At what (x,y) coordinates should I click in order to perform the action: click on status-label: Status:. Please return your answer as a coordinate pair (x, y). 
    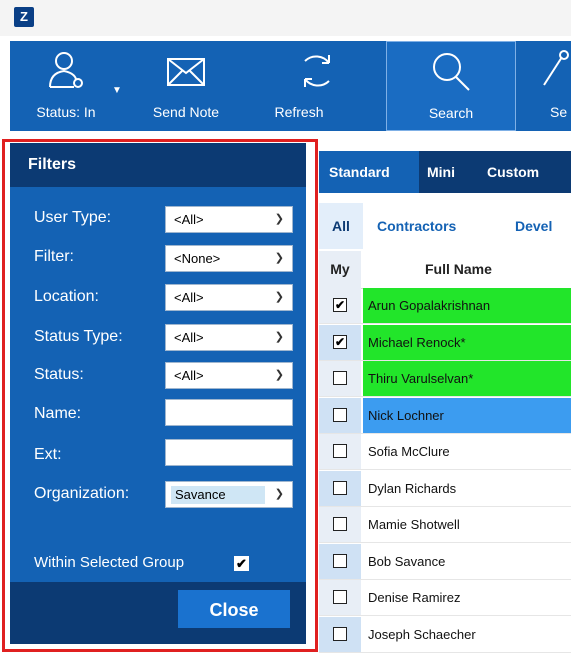
    Looking at the image, I should click on (59, 374).